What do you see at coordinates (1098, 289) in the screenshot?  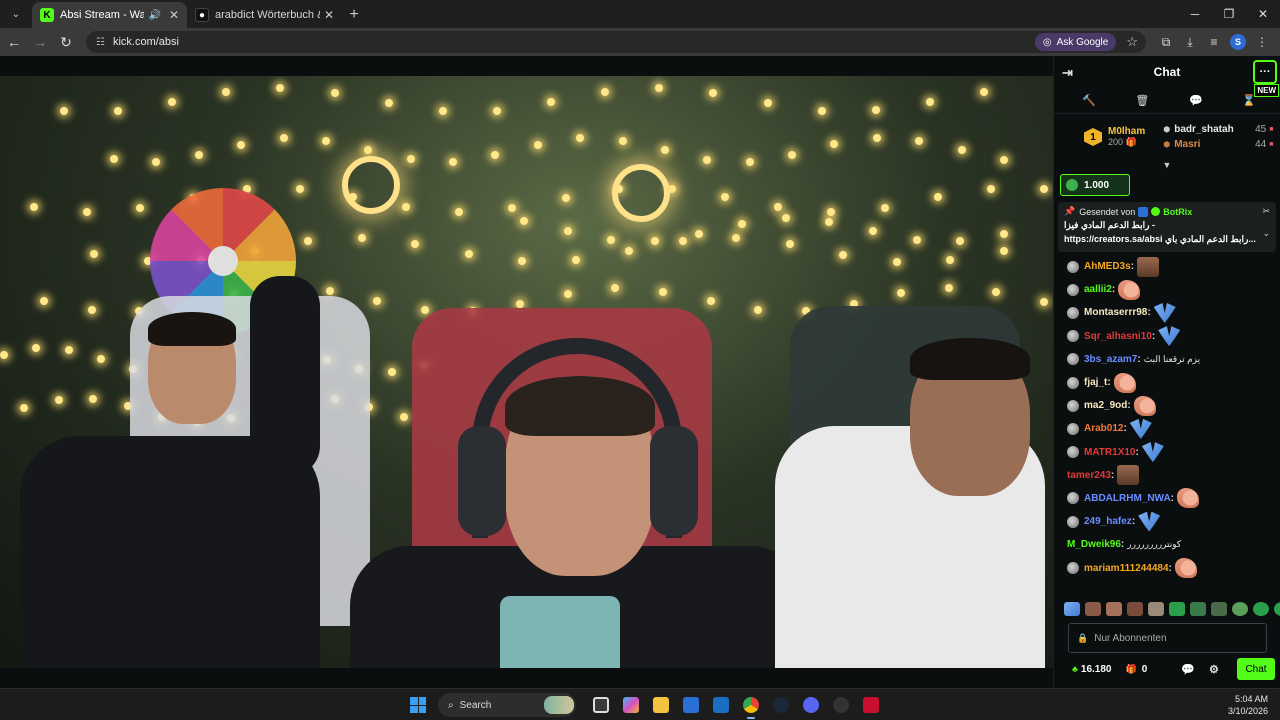 I see `chat-username: aallii2` at bounding box center [1098, 289].